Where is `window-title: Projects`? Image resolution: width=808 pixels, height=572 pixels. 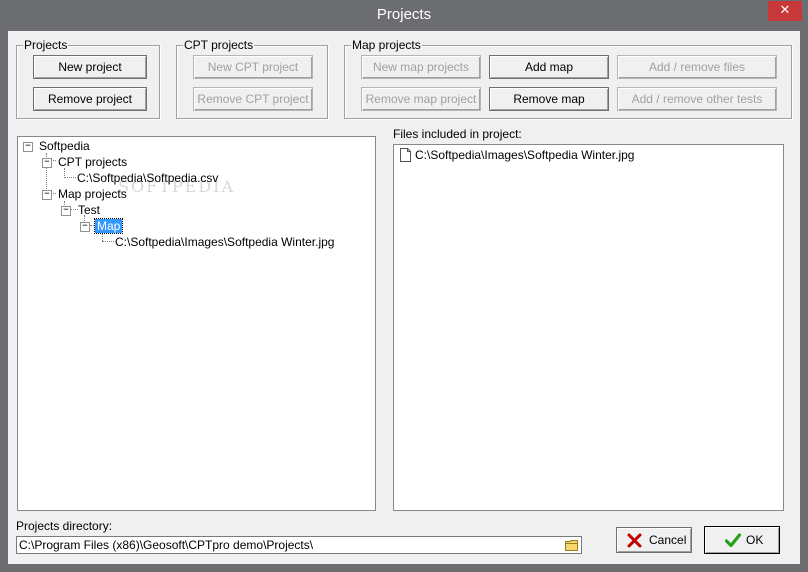
window-title: Projects is located at coordinates (404, 14).